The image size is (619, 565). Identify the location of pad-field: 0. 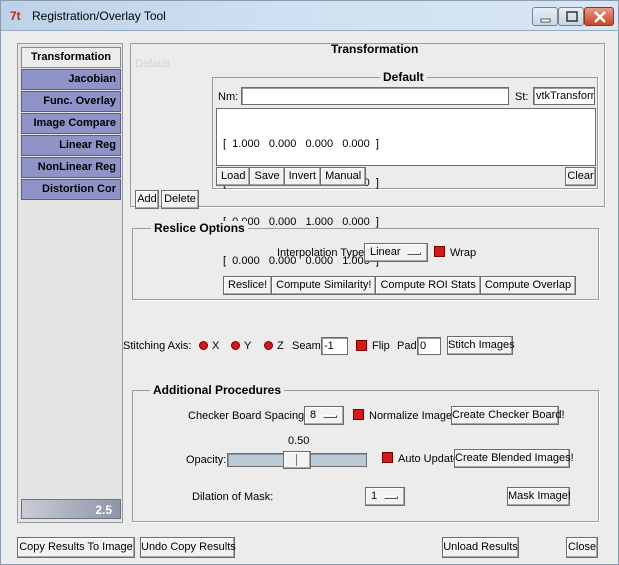
(429, 346).